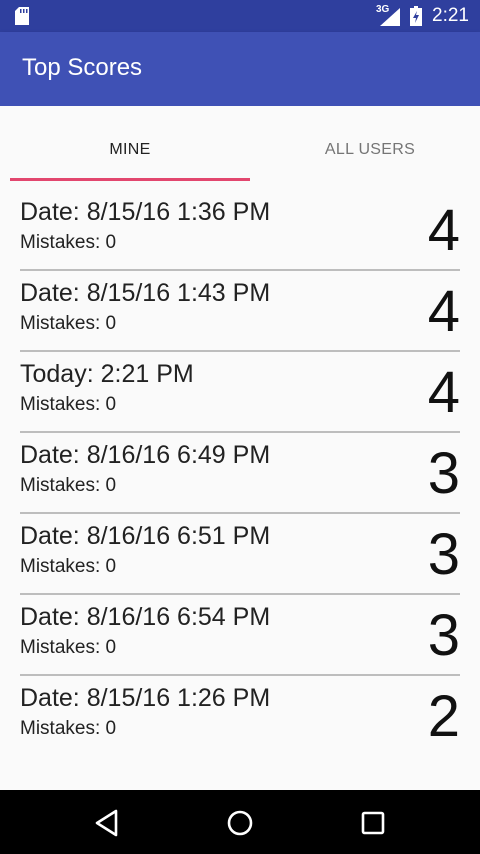 The height and width of the screenshot is (854, 480). Describe the element at coordinates (240, 69) in the screenshot. I see `app-bar: Top Scores` at that location.